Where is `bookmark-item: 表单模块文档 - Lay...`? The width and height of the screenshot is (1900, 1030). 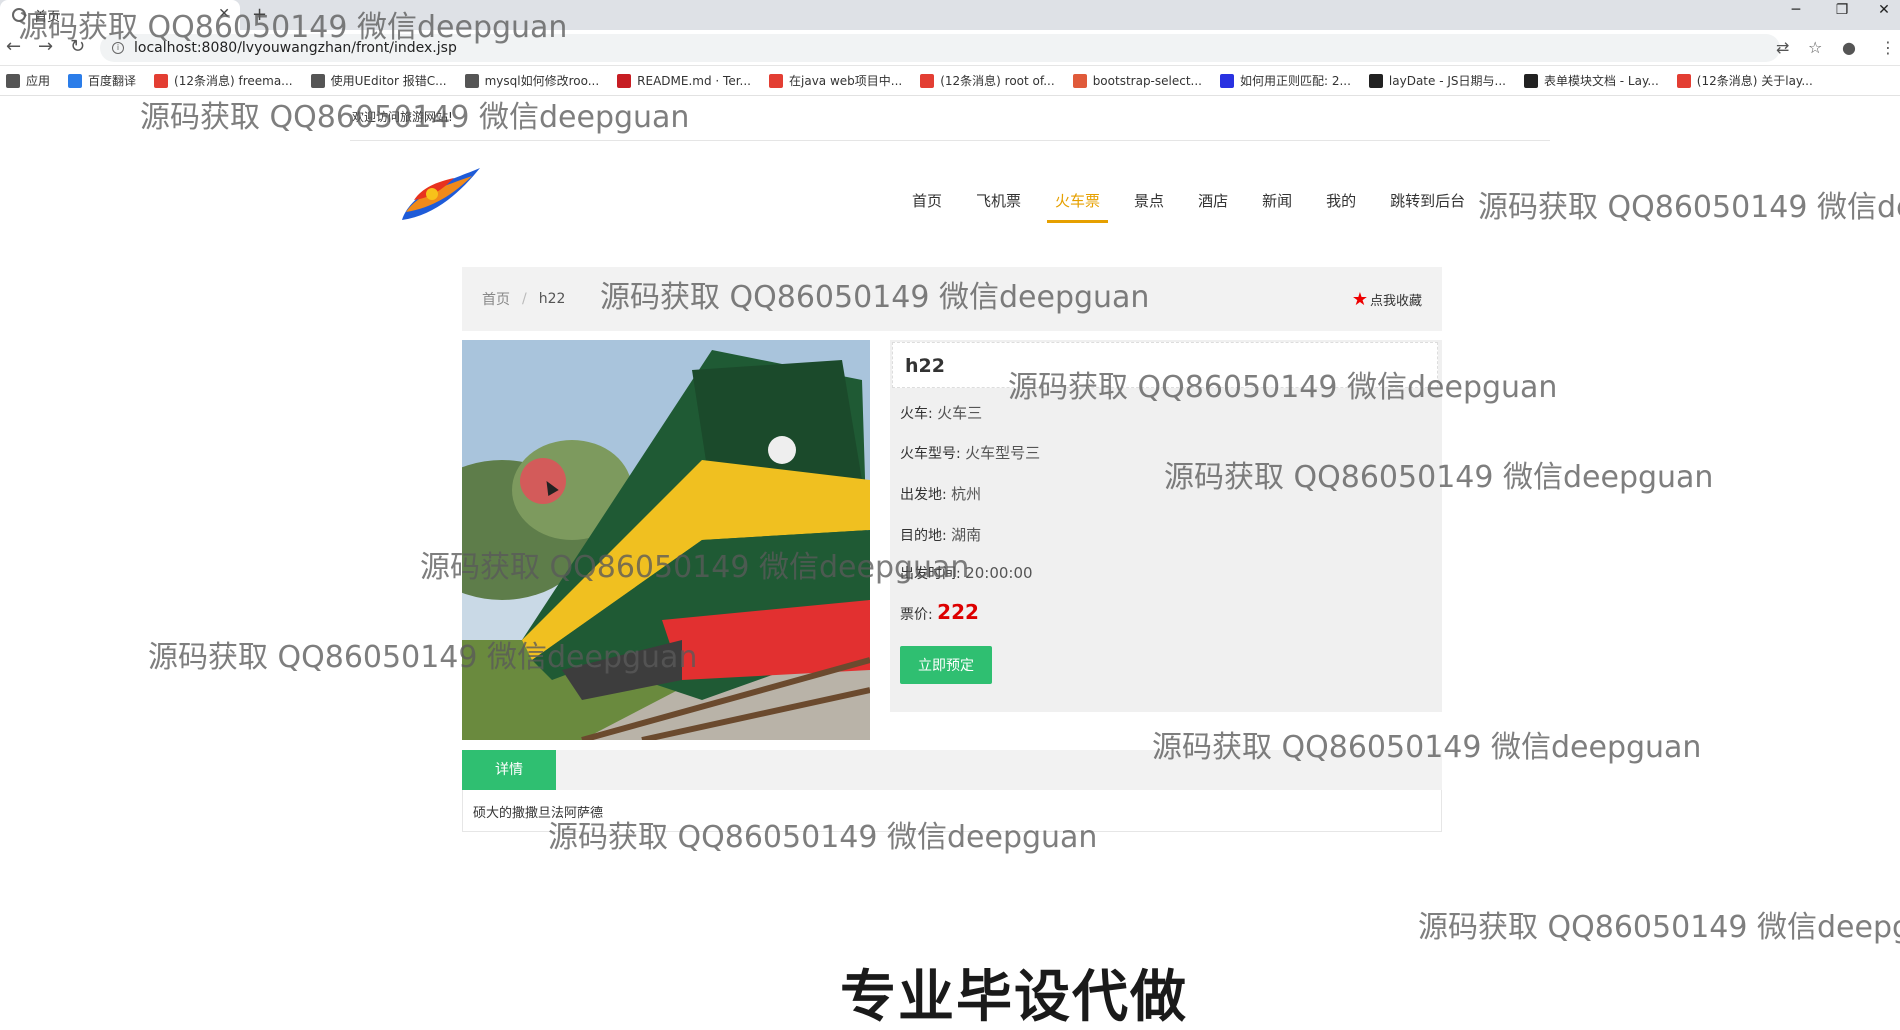
bookmark-item: 表单模块文档 - Lay... is located at coordinates (1591, 80).